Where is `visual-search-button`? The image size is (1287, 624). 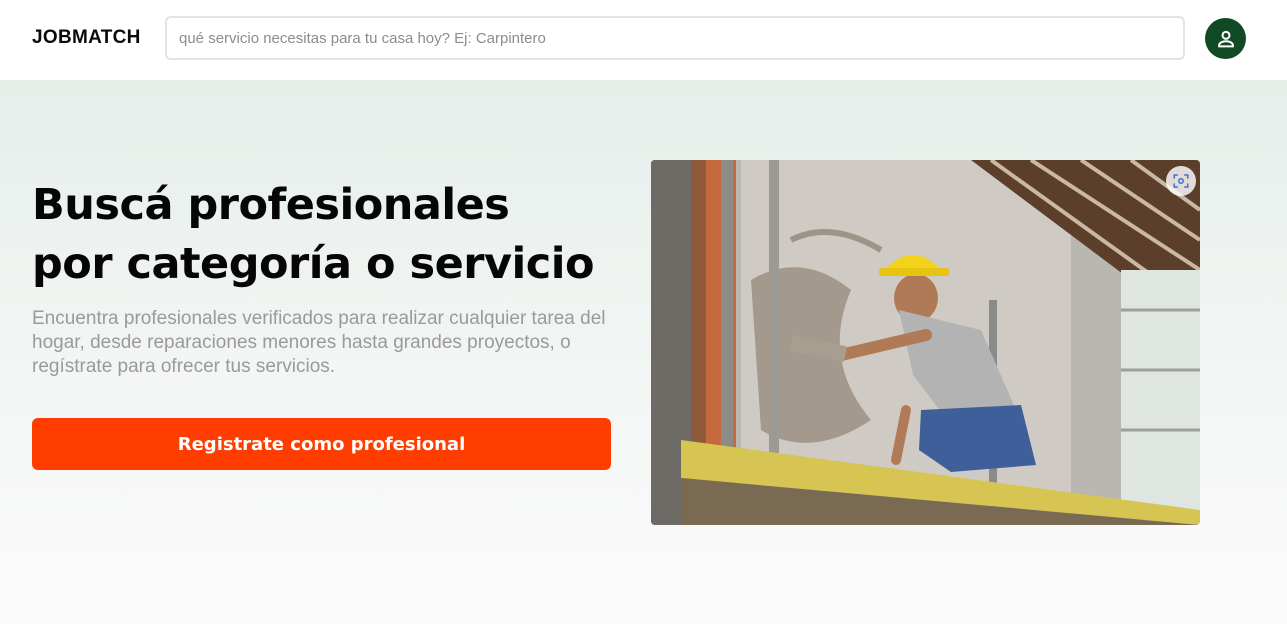 visual-search-button is located at coordinates (1181, 181).